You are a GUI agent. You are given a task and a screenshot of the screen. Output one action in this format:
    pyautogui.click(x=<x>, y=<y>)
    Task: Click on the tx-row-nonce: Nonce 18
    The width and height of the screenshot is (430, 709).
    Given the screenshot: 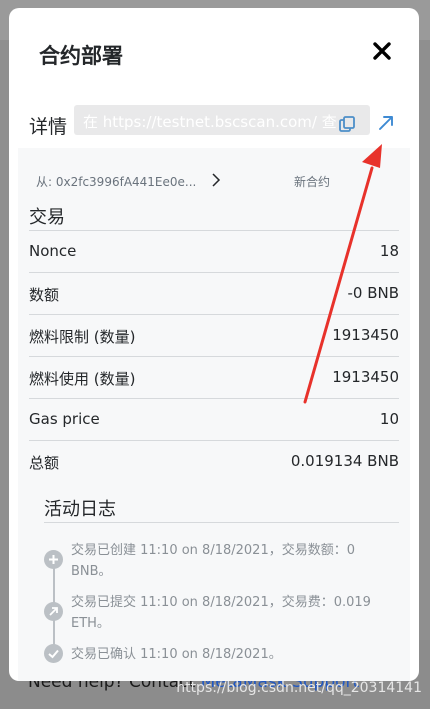 What is the action you would take?
    pyautogui.click(x=214, y=251)
    